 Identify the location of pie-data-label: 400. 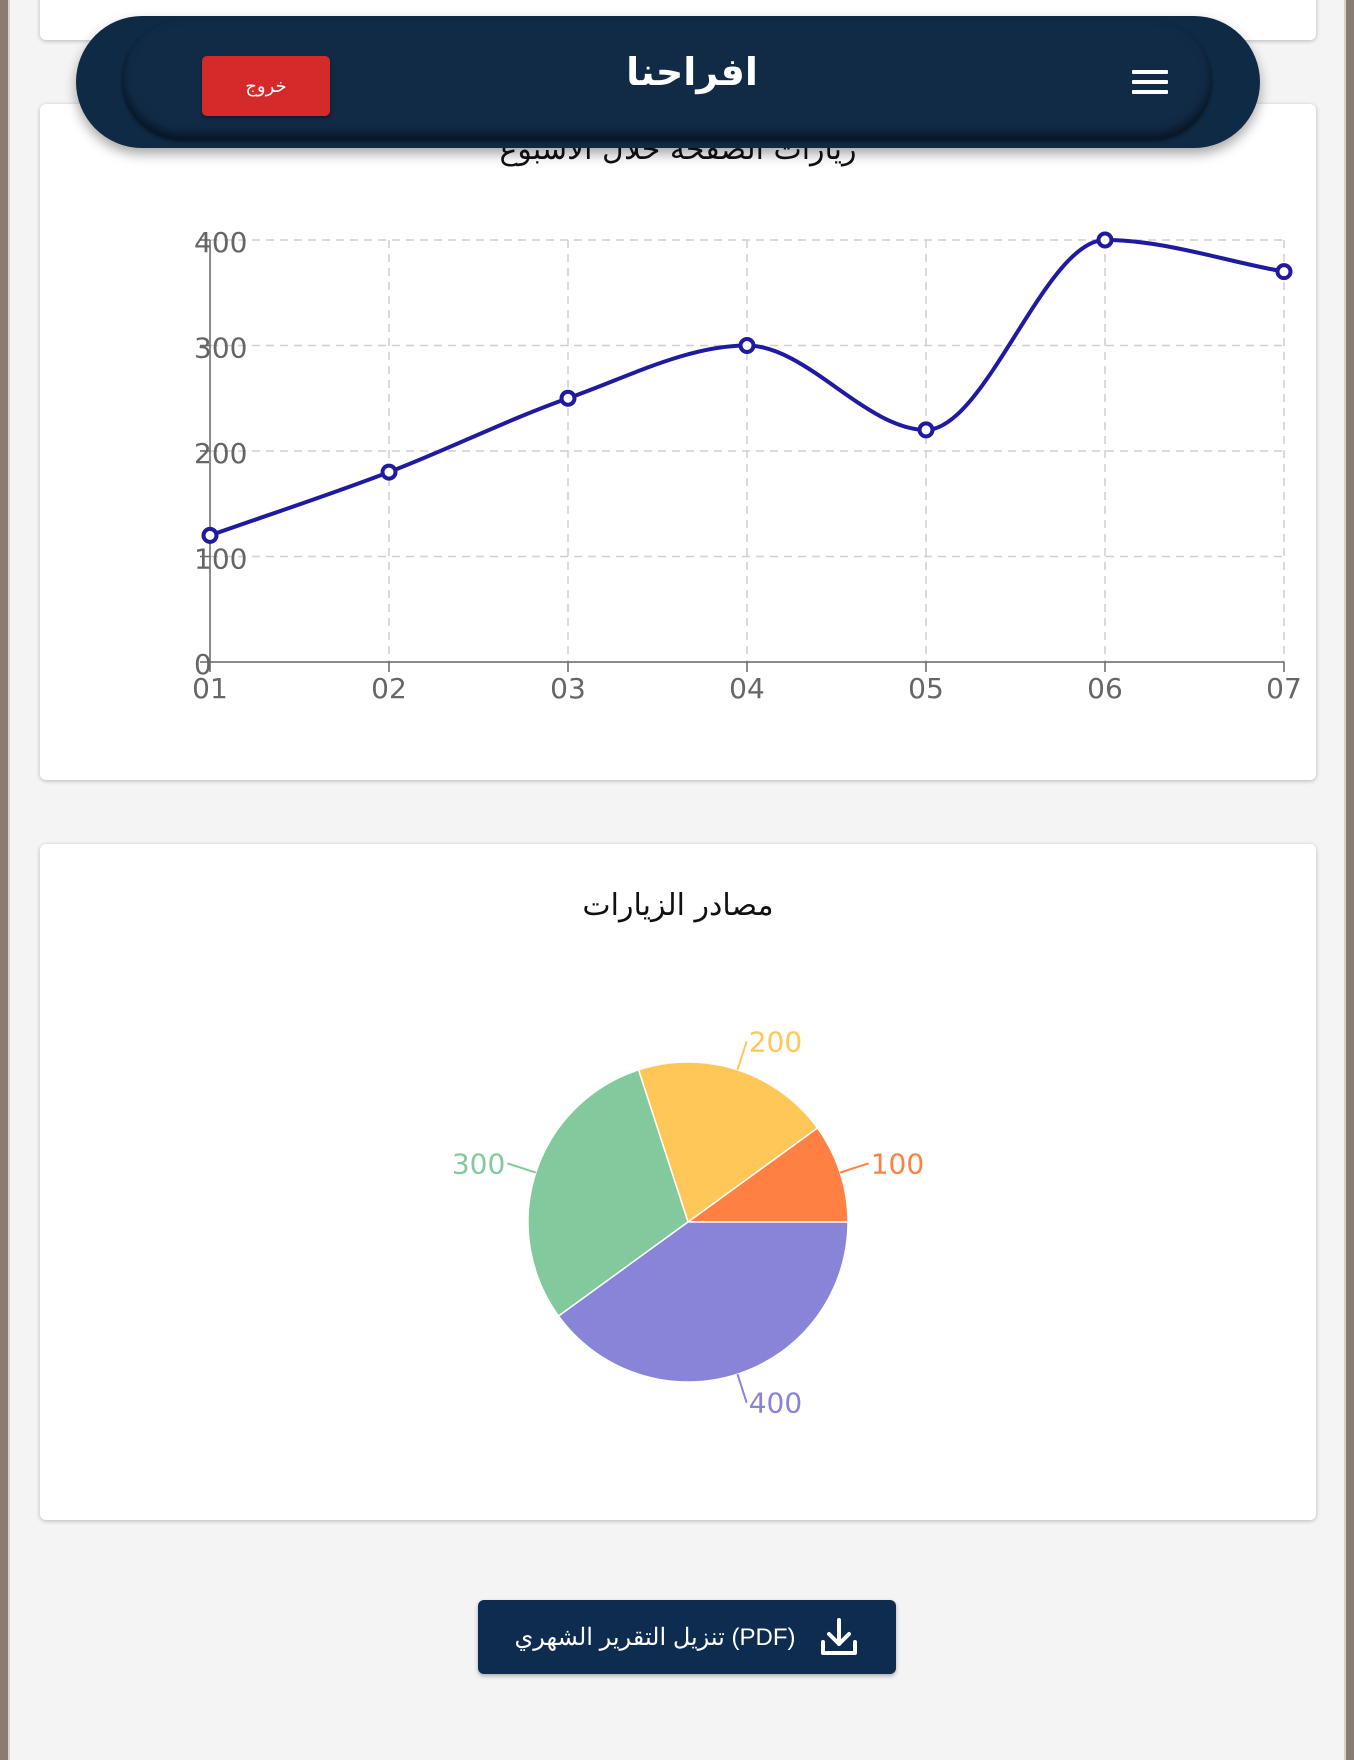
(775, 1403).